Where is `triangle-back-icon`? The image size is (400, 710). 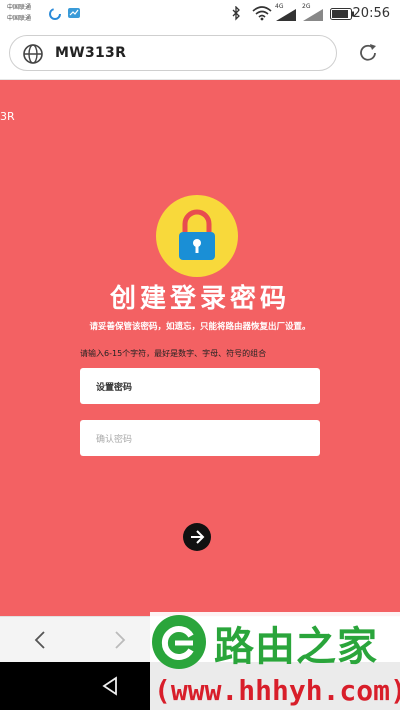
triangle-back-icon is located at coordinates (110, 686).